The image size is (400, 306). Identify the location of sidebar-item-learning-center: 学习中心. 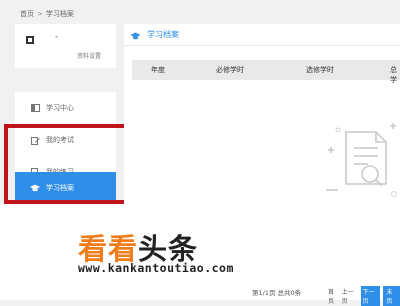
(65, 108).